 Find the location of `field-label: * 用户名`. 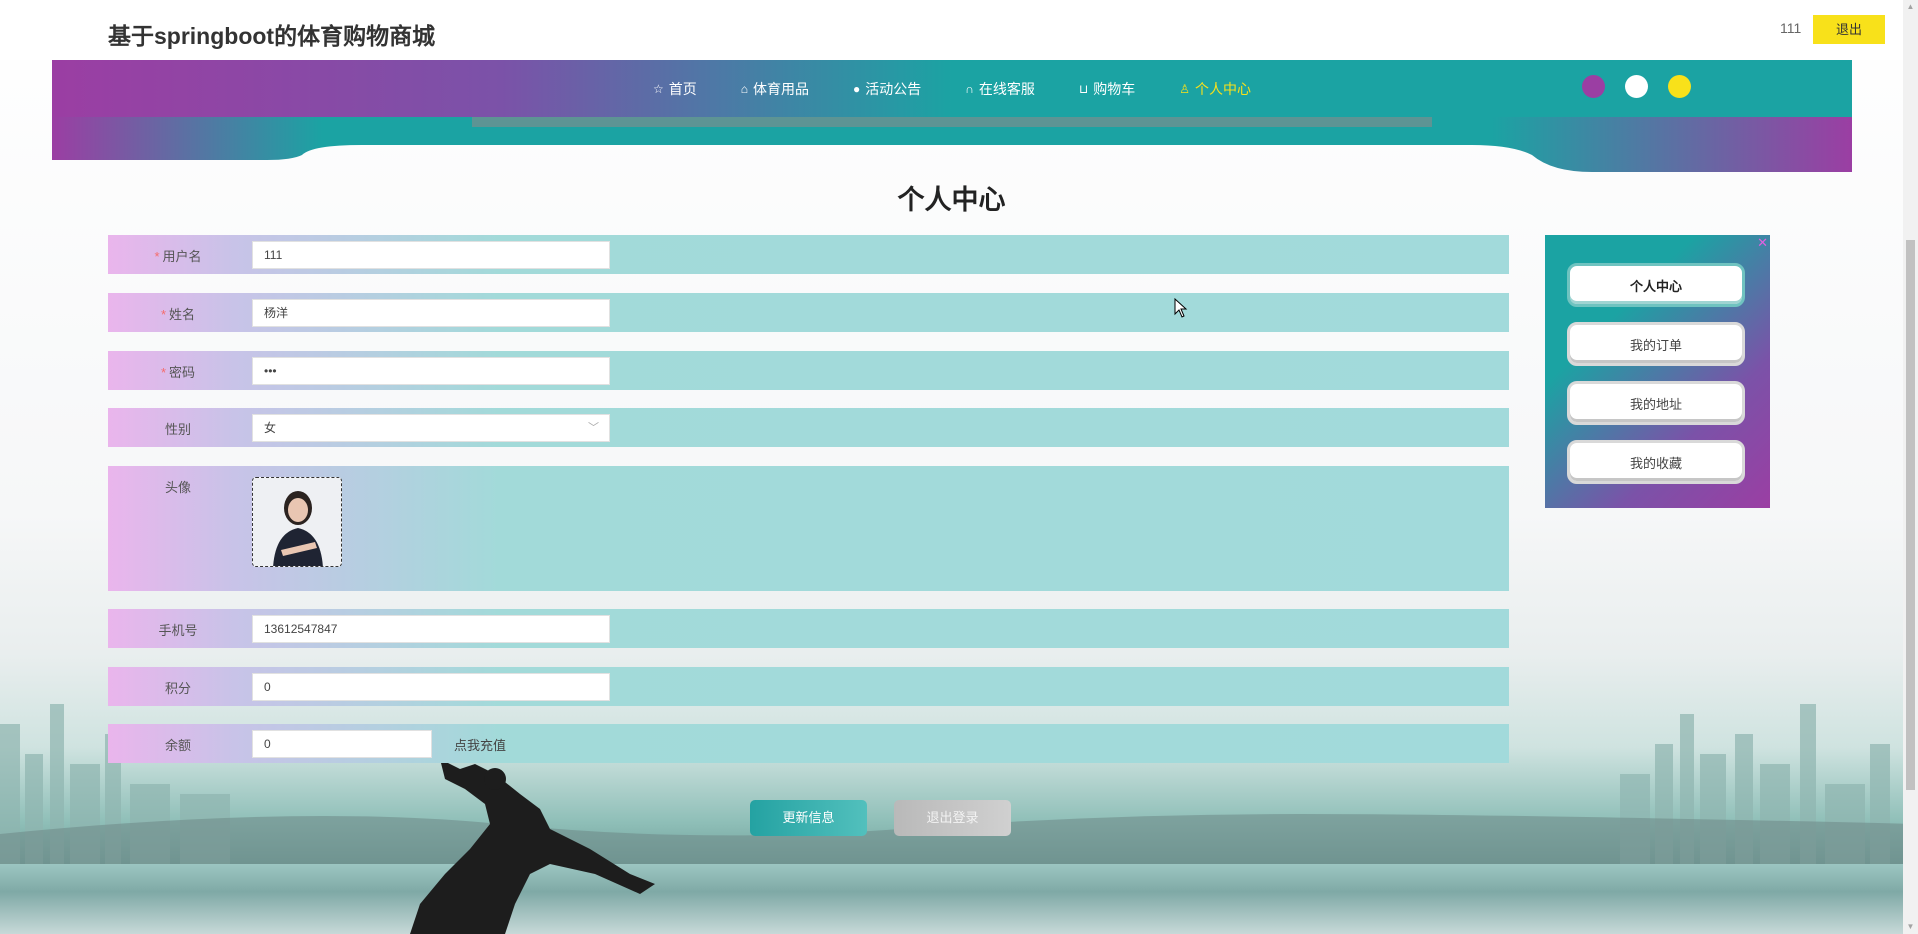

field-label: * 用户名 is located at coordinates (178, 255).